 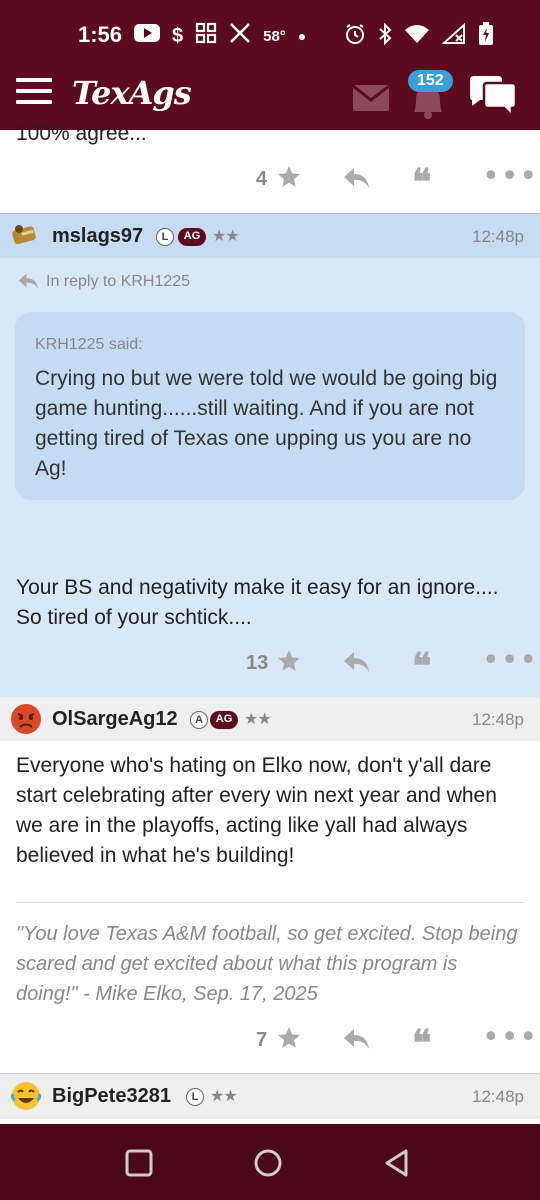 I want to click on back-icon, so click(x=397, y=1165).